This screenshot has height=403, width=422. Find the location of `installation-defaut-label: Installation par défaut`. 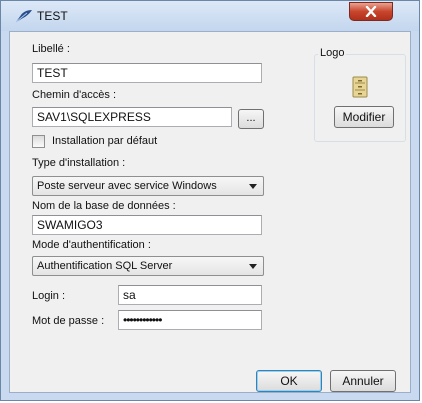

installation-defaut-label: Installation par défaut is located at coordinates (105, 141).